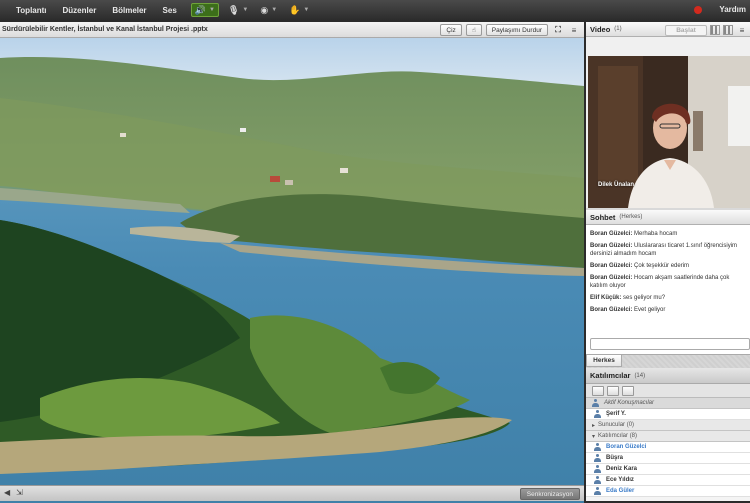 The height and width of the screenshot is (503, 750). Describe the element at coordinates (742, 30) in the screenshot. I see `video-pod-menu-icon: ≡` at that location.